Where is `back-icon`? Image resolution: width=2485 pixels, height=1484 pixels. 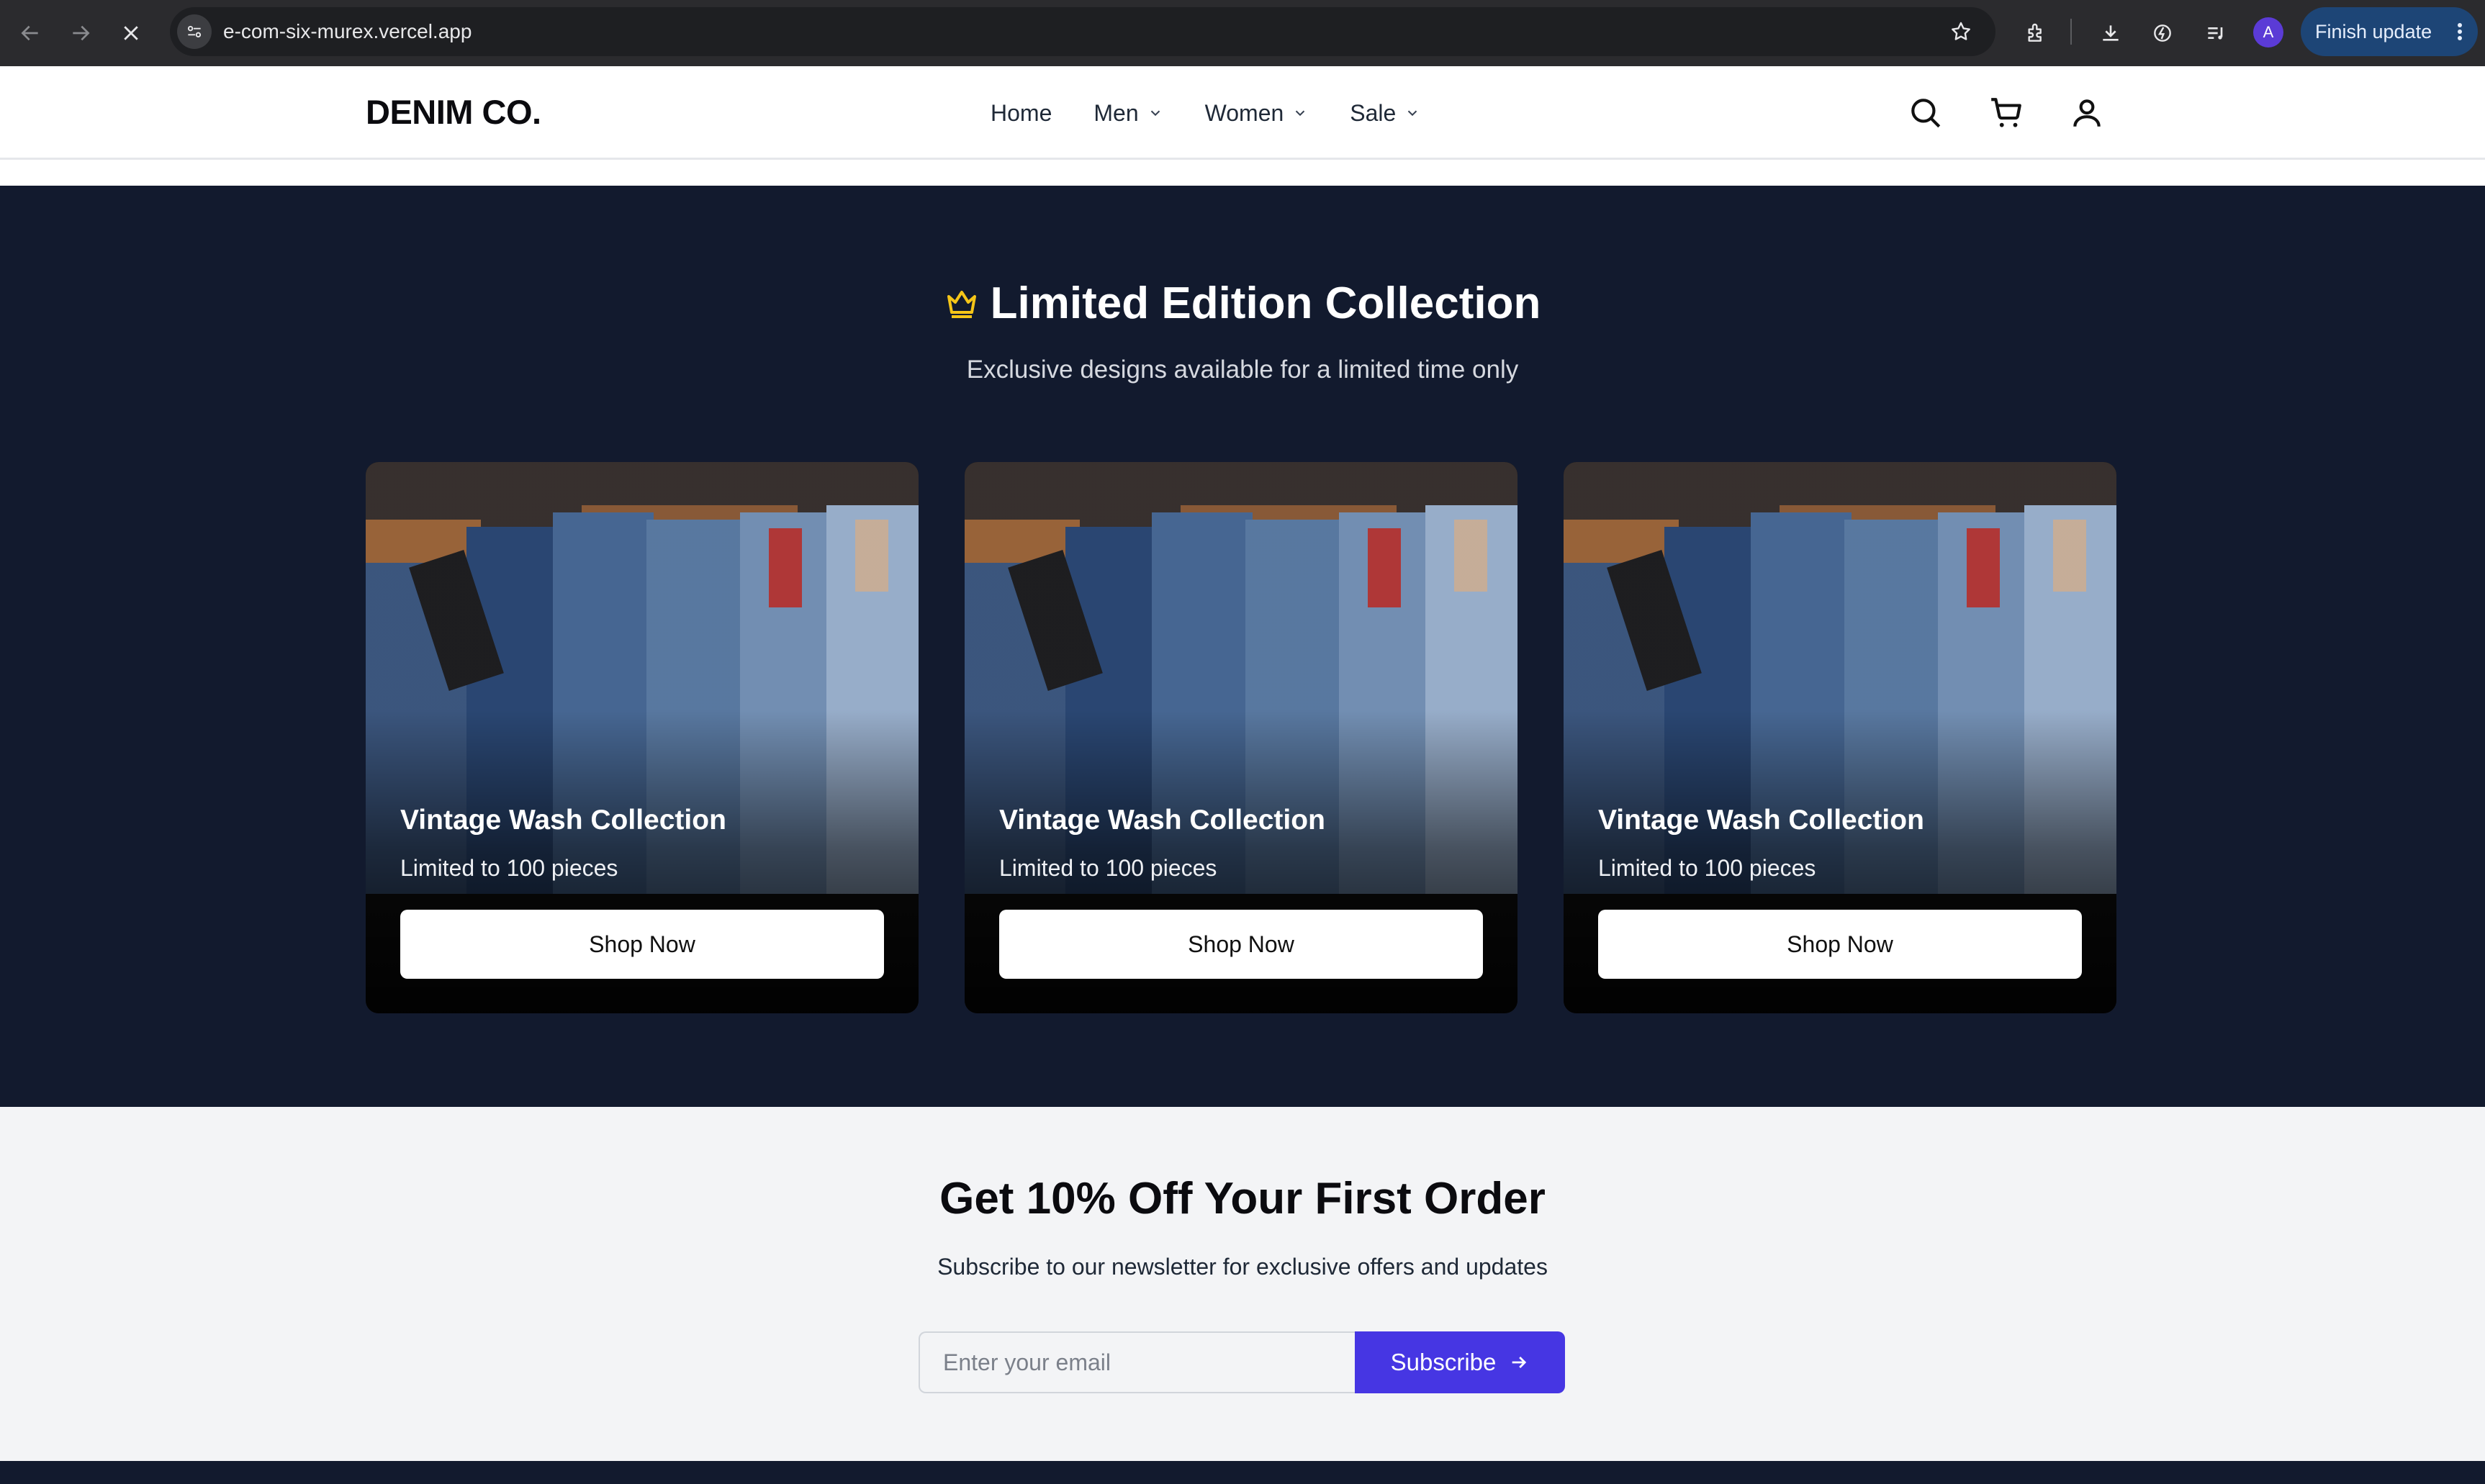 back-icon is located at coordinates (30, 33).